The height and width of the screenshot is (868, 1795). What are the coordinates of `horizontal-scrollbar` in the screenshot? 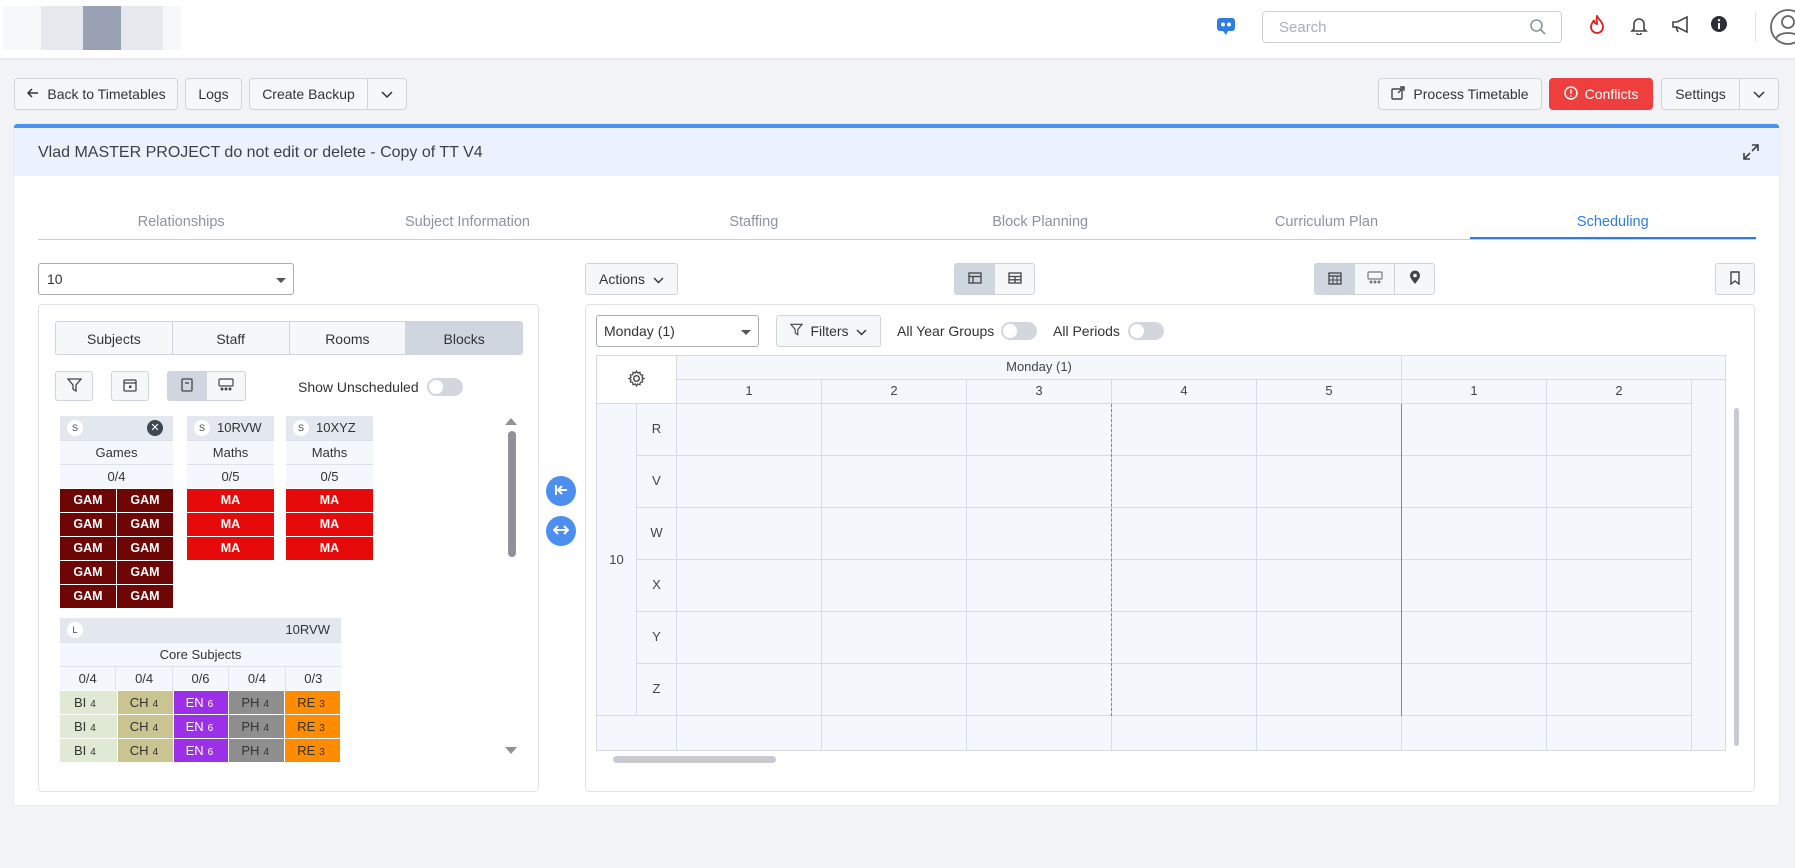 It's located at (694, 759).